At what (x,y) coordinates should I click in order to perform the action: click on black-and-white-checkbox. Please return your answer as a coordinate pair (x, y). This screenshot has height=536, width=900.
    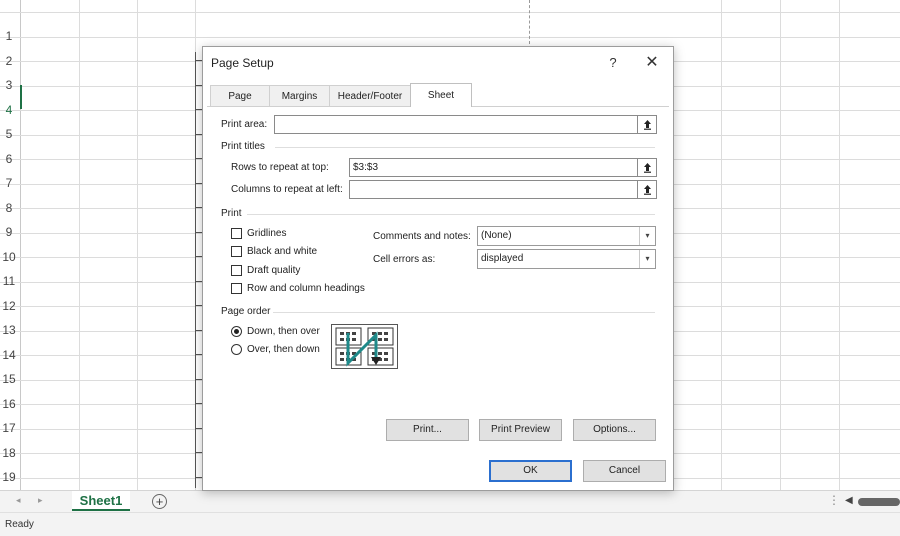
    Looking at the image, I should click on (236, 251).